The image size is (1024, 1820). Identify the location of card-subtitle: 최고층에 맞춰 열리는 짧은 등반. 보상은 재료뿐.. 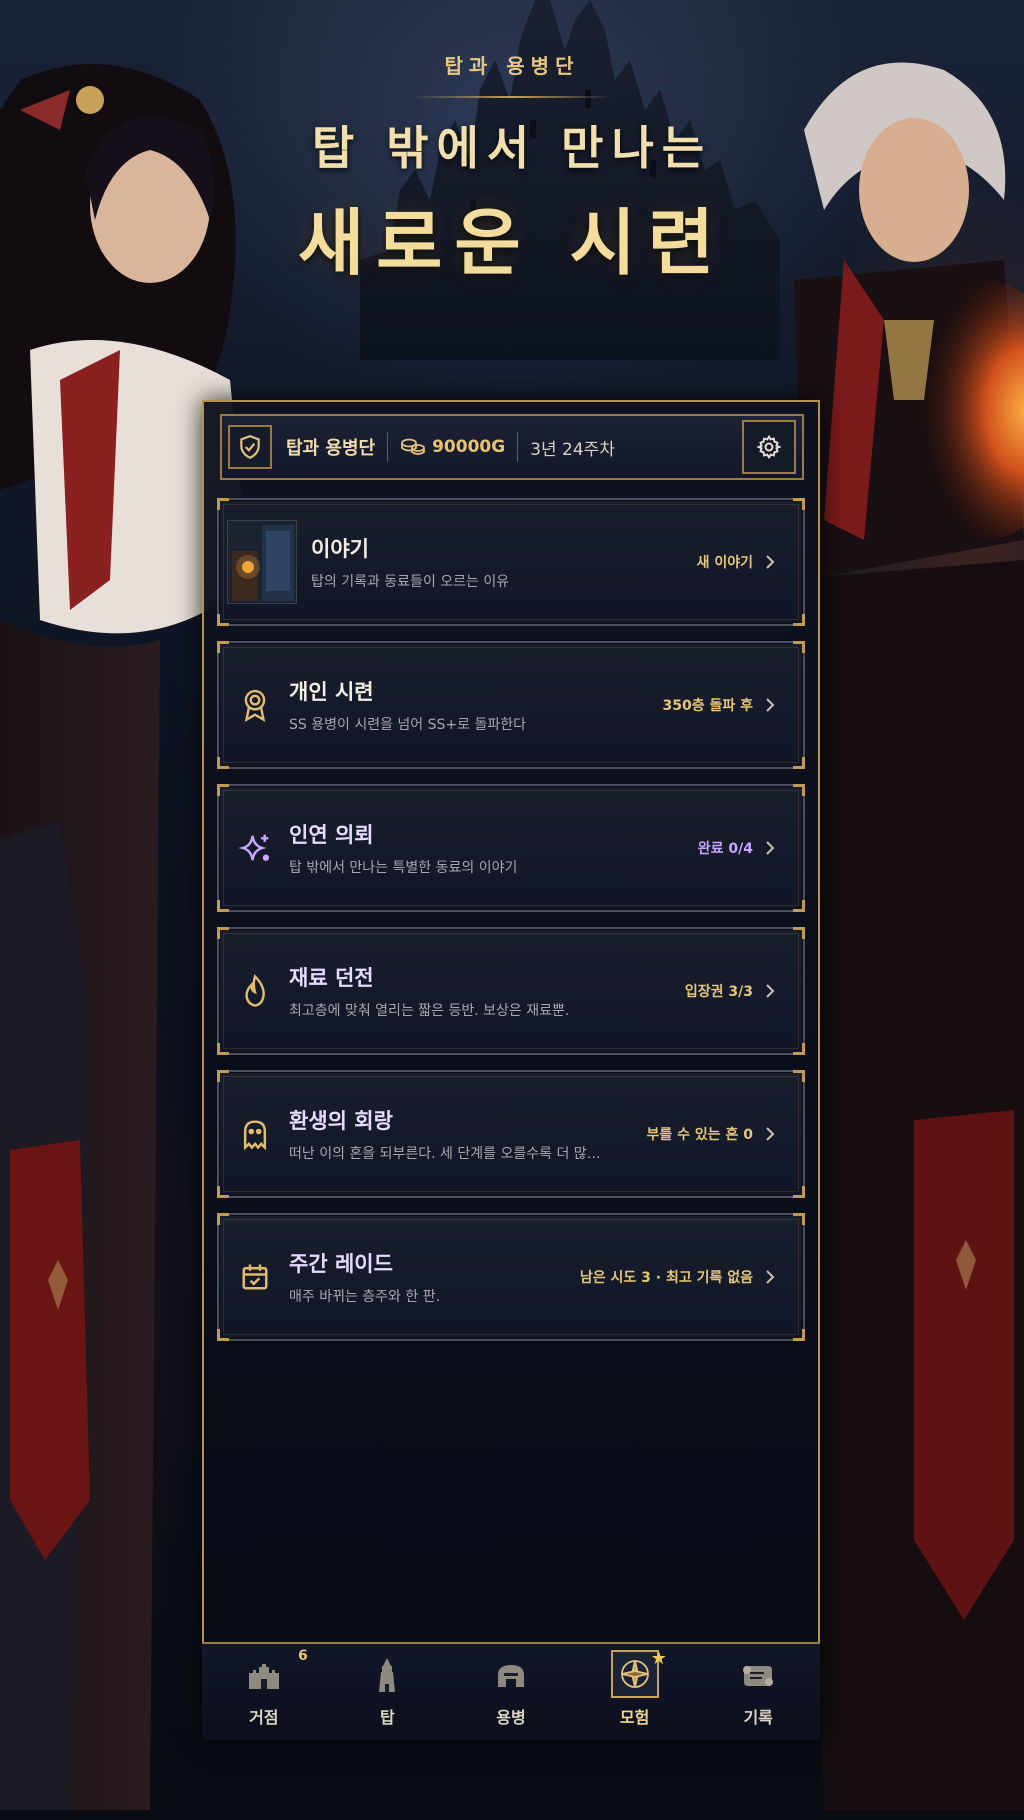
(429, 1011).